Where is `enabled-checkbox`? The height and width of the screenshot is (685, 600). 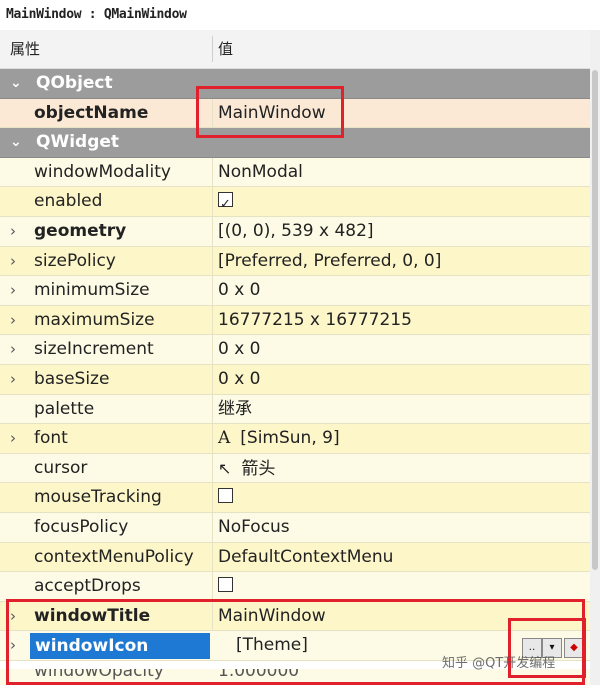 enabled-checkbox is located at coordinates (225, 204).